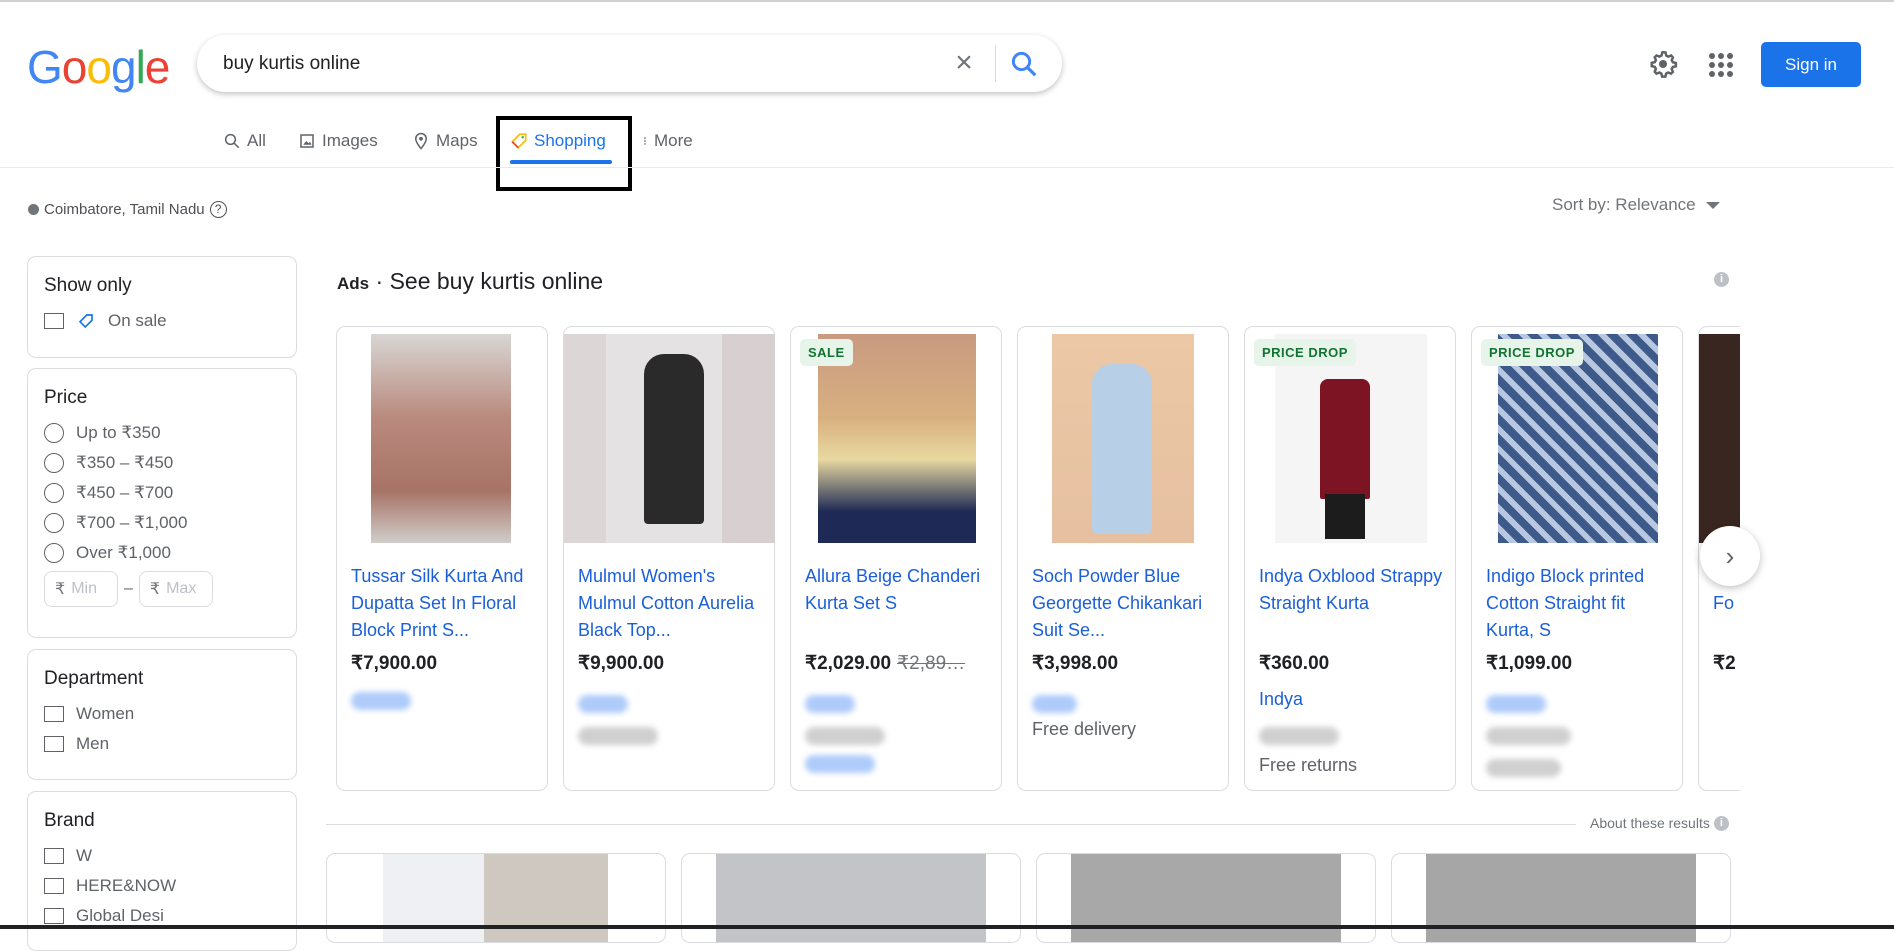 The image size is (1894, 951). Describe the element at coordinates (470, 281) in the screenshot. I see `ads-heading: Ads · See buy kurtis online` at that location.